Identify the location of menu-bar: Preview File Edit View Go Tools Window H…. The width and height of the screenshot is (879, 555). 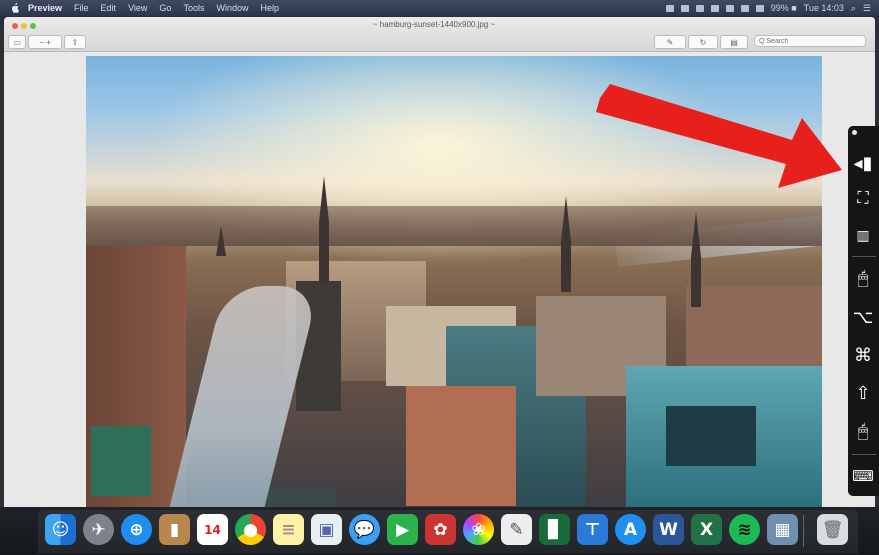
(439, 8).